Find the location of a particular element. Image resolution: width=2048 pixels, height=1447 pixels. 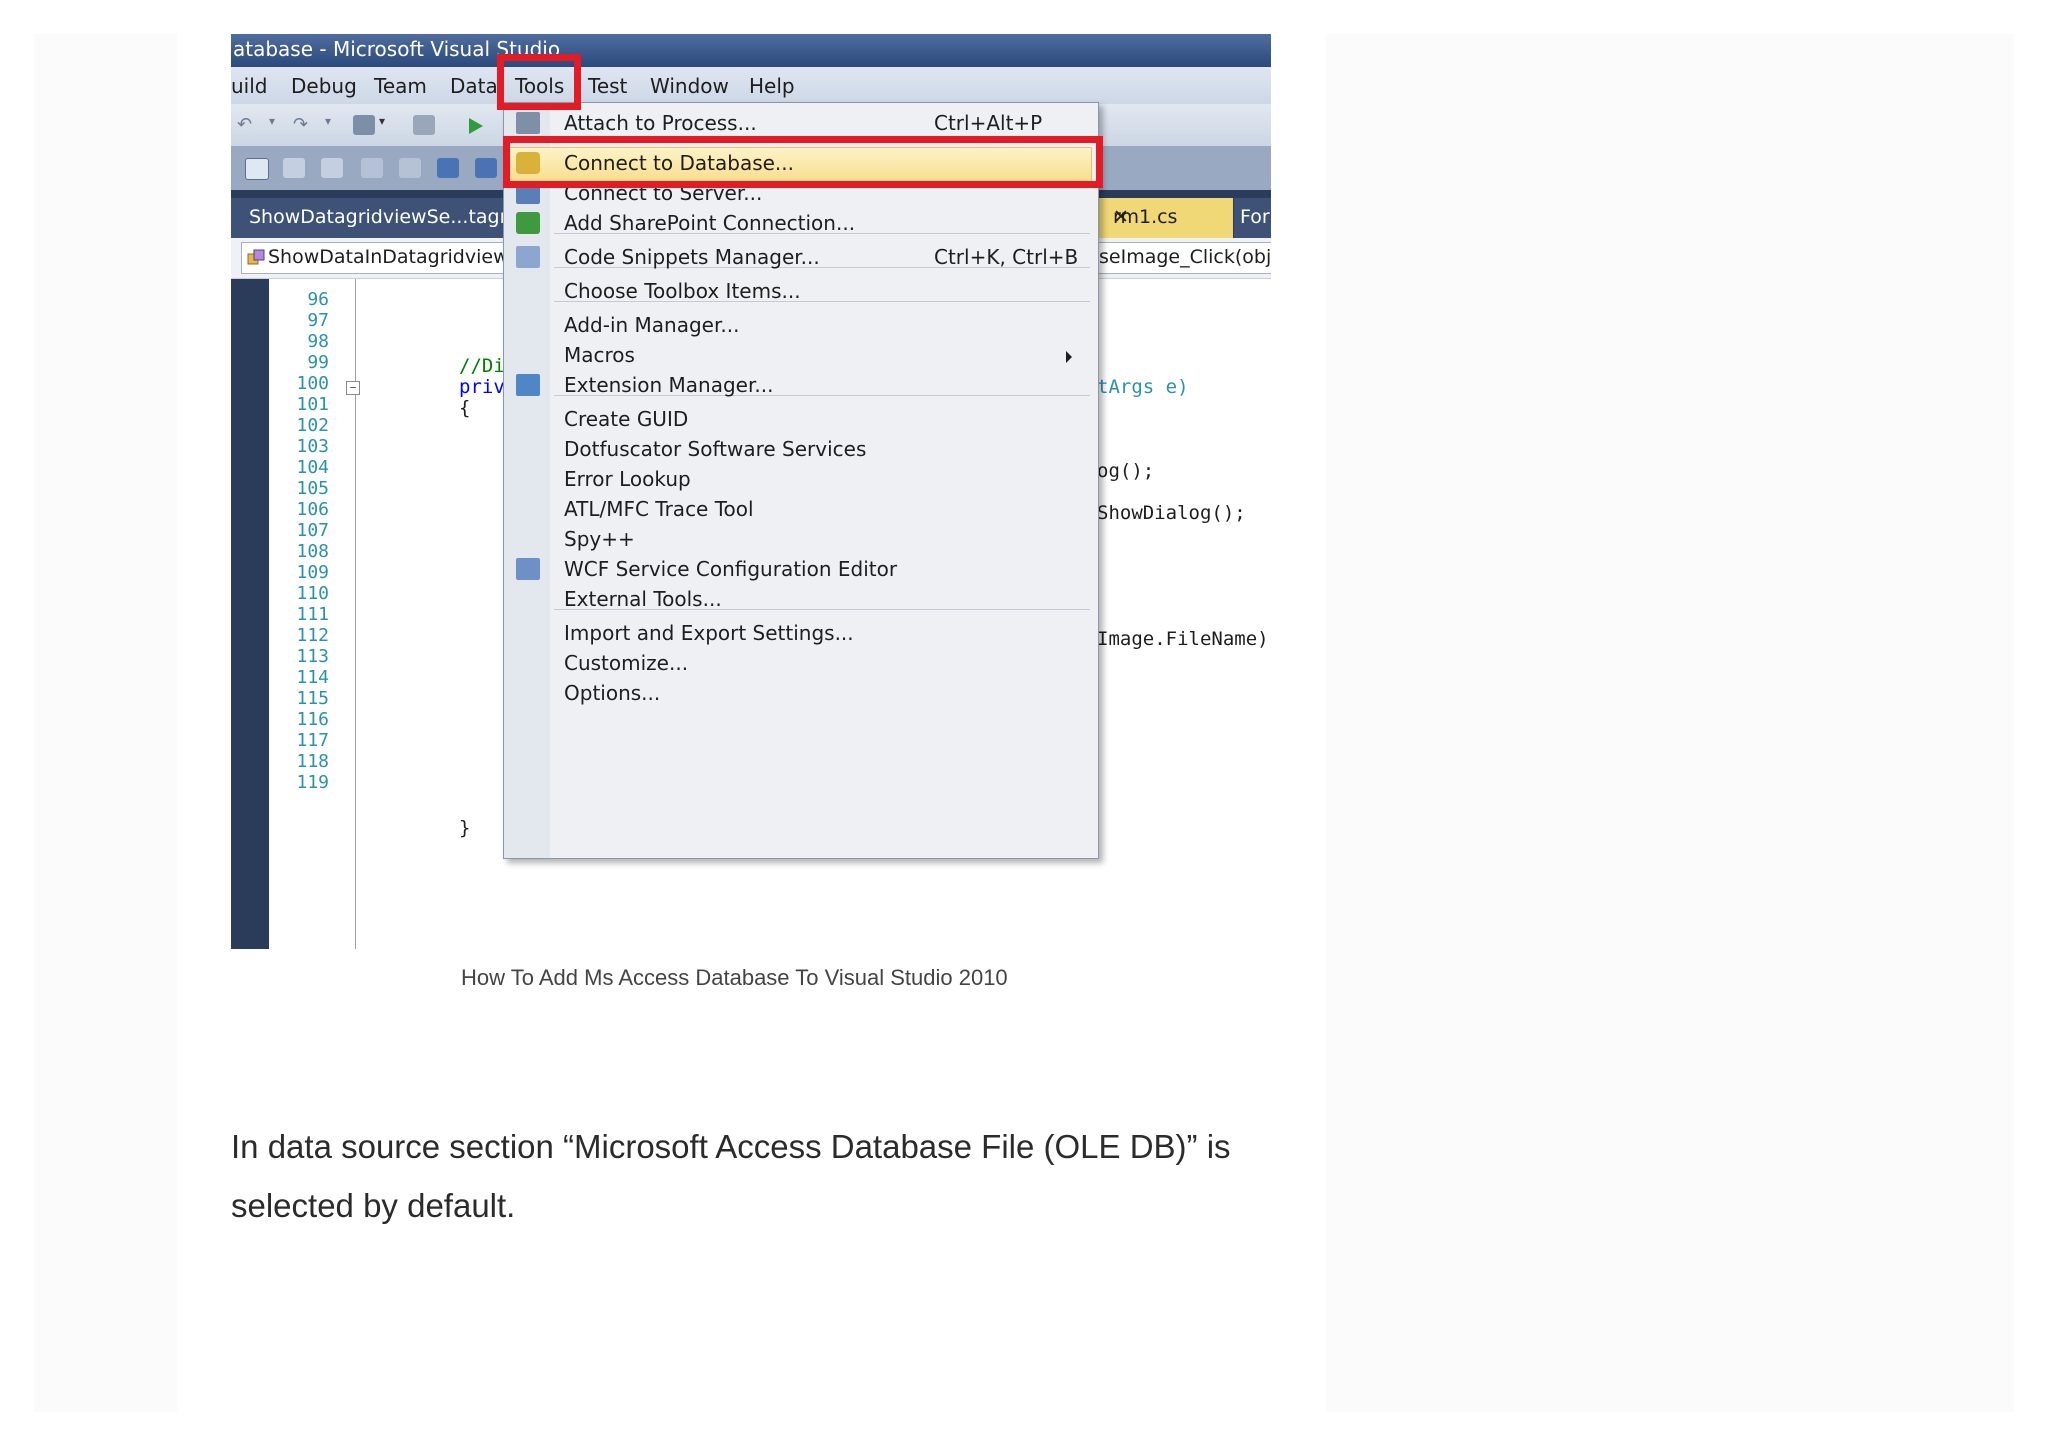

line-number: 118 is located at coordinates (312, 761).